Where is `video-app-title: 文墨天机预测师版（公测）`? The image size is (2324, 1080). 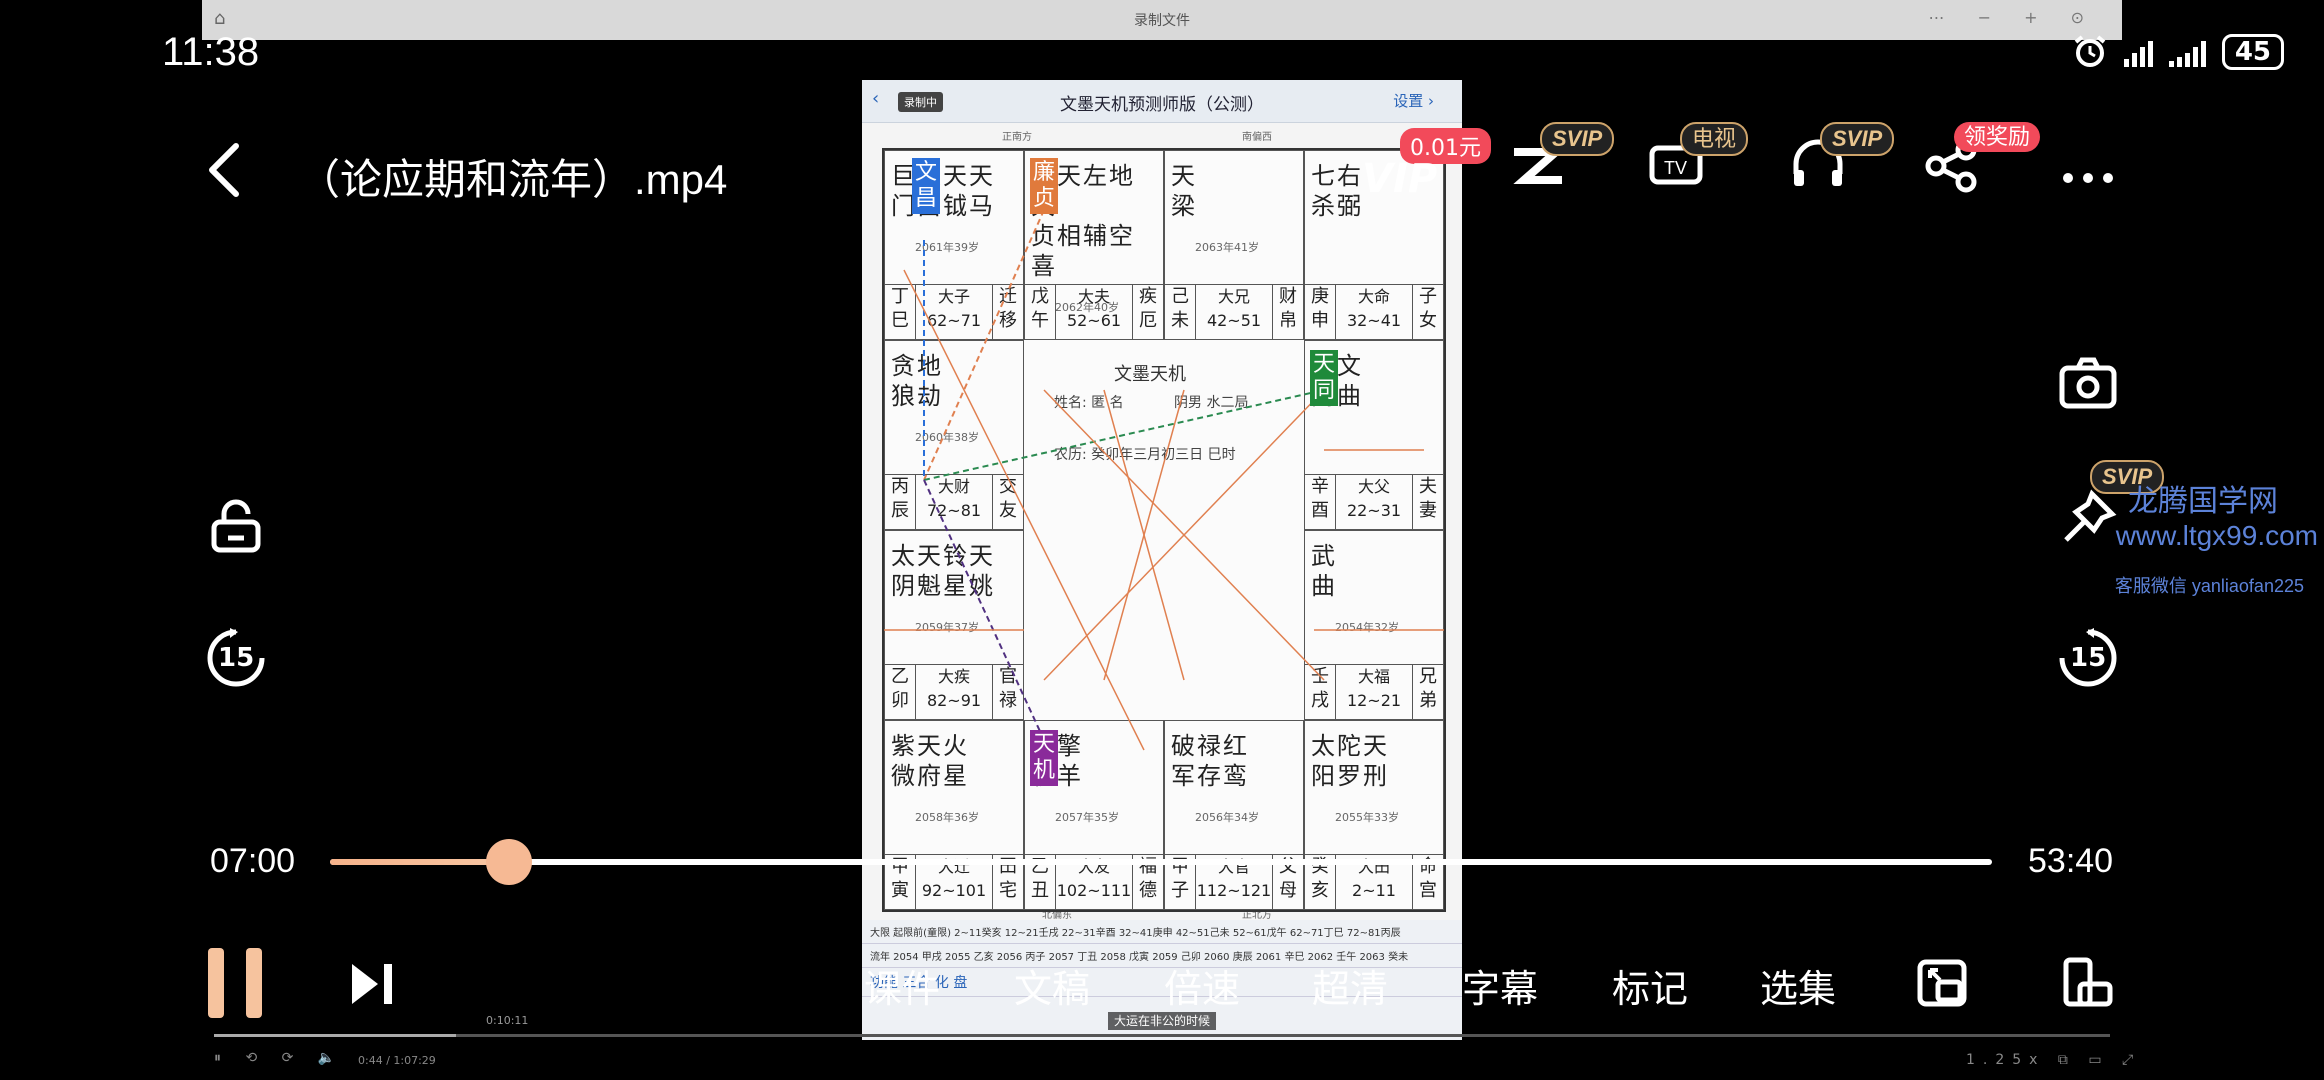 video-app-title: 文墨天机预测师版（公测） is located at coordinates (1162, 105).